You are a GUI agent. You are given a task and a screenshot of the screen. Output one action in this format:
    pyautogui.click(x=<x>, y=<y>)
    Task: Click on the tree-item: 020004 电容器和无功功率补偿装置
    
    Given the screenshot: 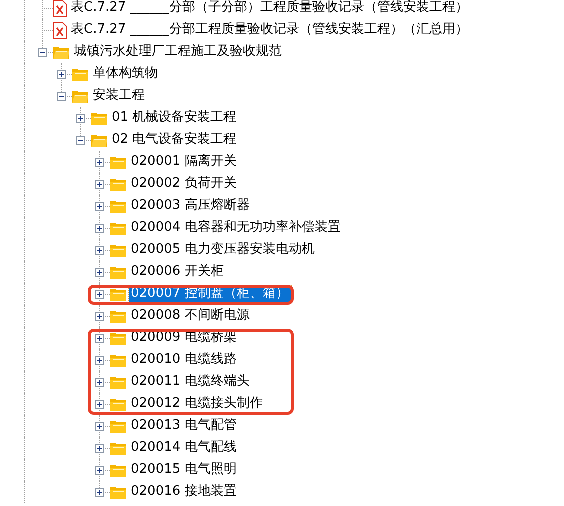 What is the action you would take?
    pyautogui.click(x=236, y=228)
    